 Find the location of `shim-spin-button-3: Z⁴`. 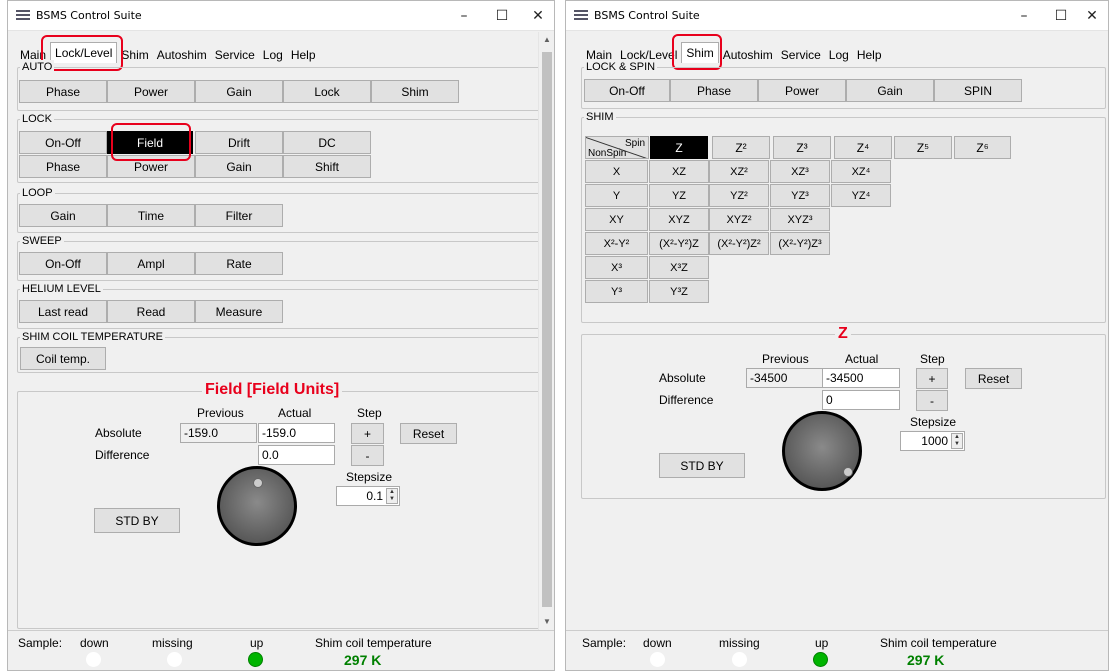

shim-spin-button-3: Z⁴ is located at coordinates (863, 147).